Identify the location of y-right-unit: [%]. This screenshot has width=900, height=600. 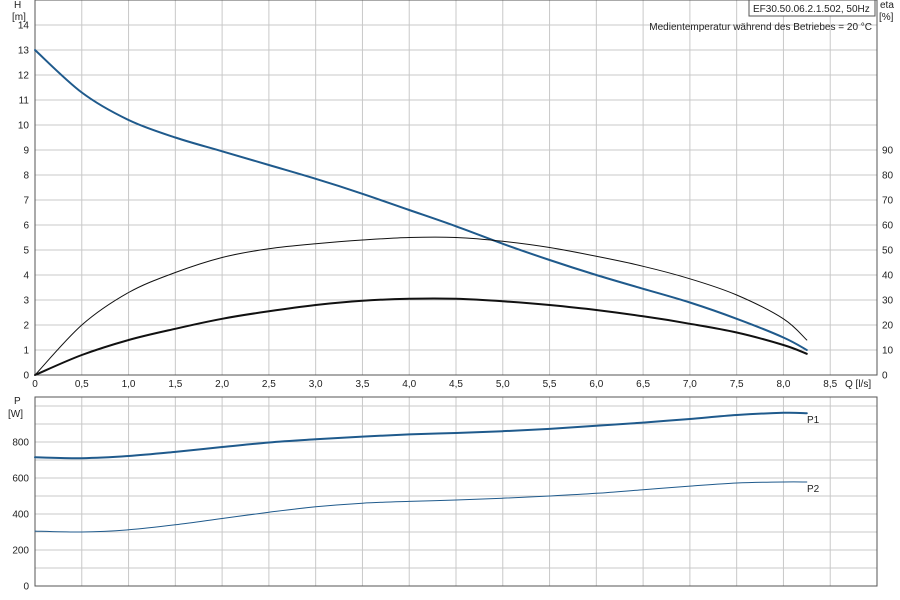
(886, 17).